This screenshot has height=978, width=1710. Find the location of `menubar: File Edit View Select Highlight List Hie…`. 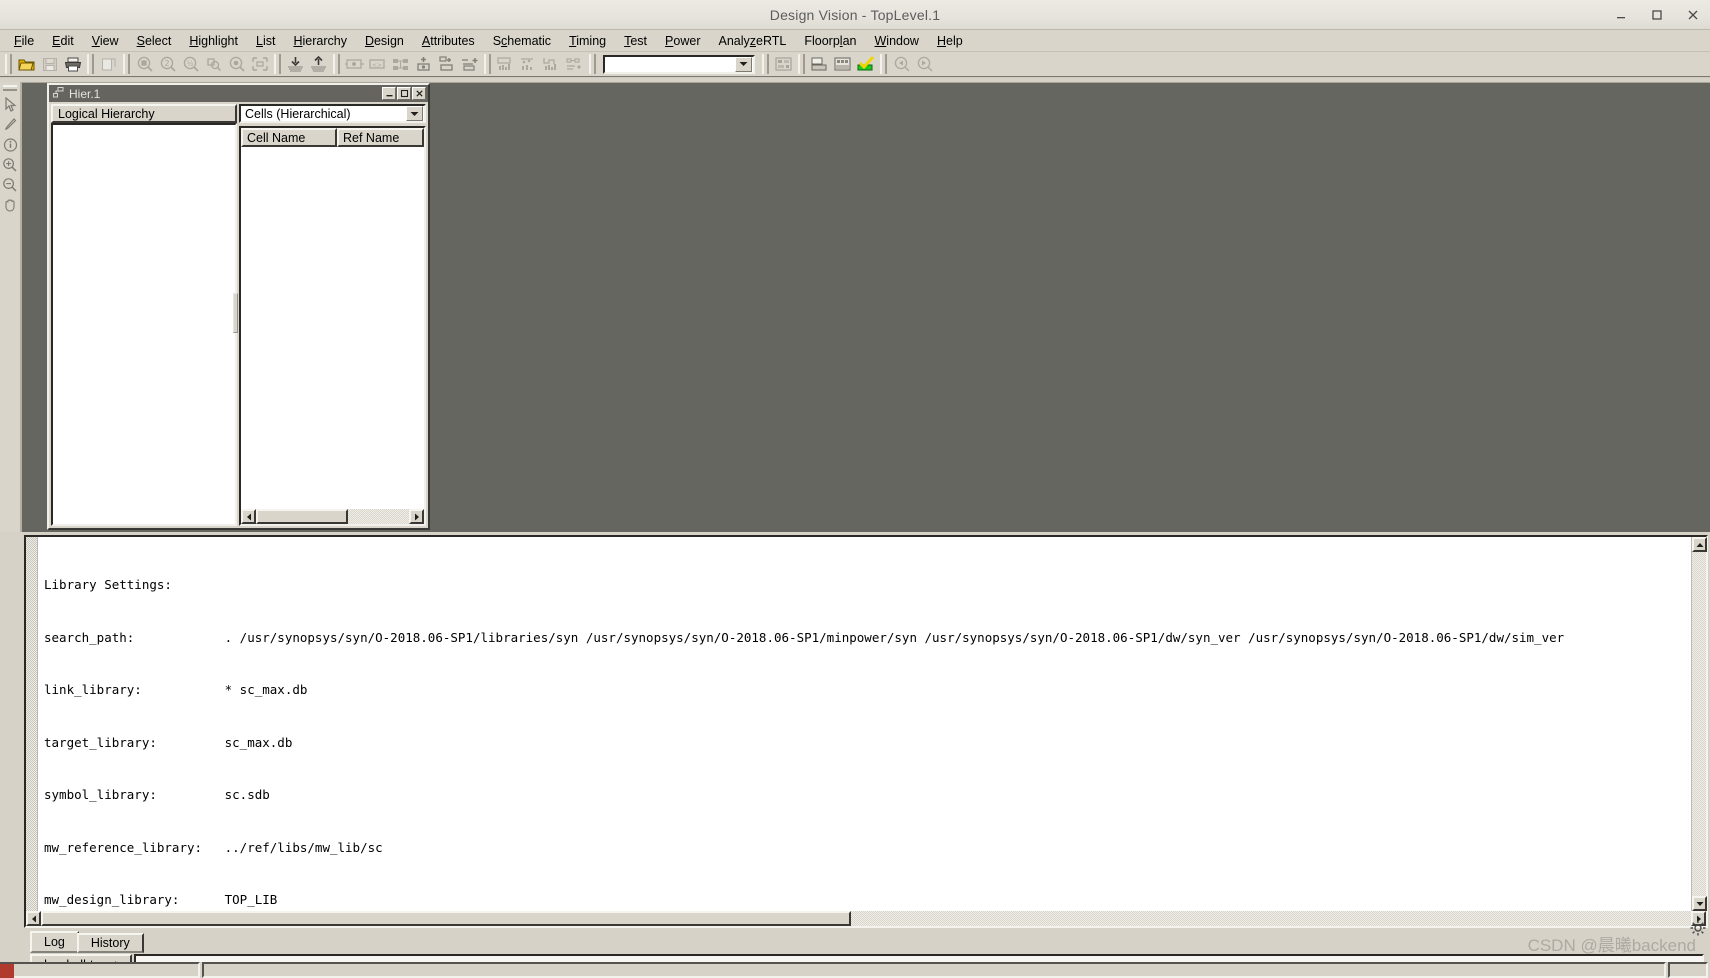

menubar: File Edit View Select Highlight List Hie… is located at coordinates (855, 41).